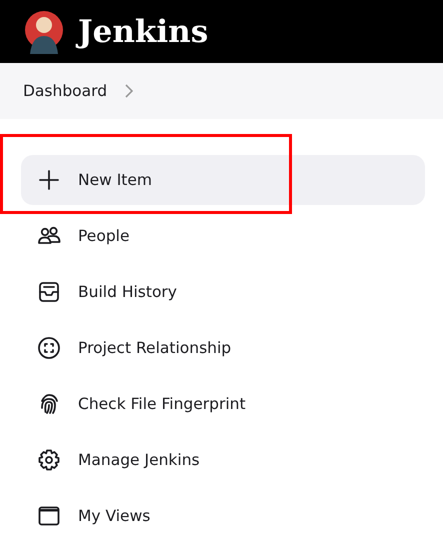 This screenshot has height=553, width=443. What do you see at coordinates (129, 91) in the screenshot?
I see `chevron-icon` at bounding box center [129, 91].